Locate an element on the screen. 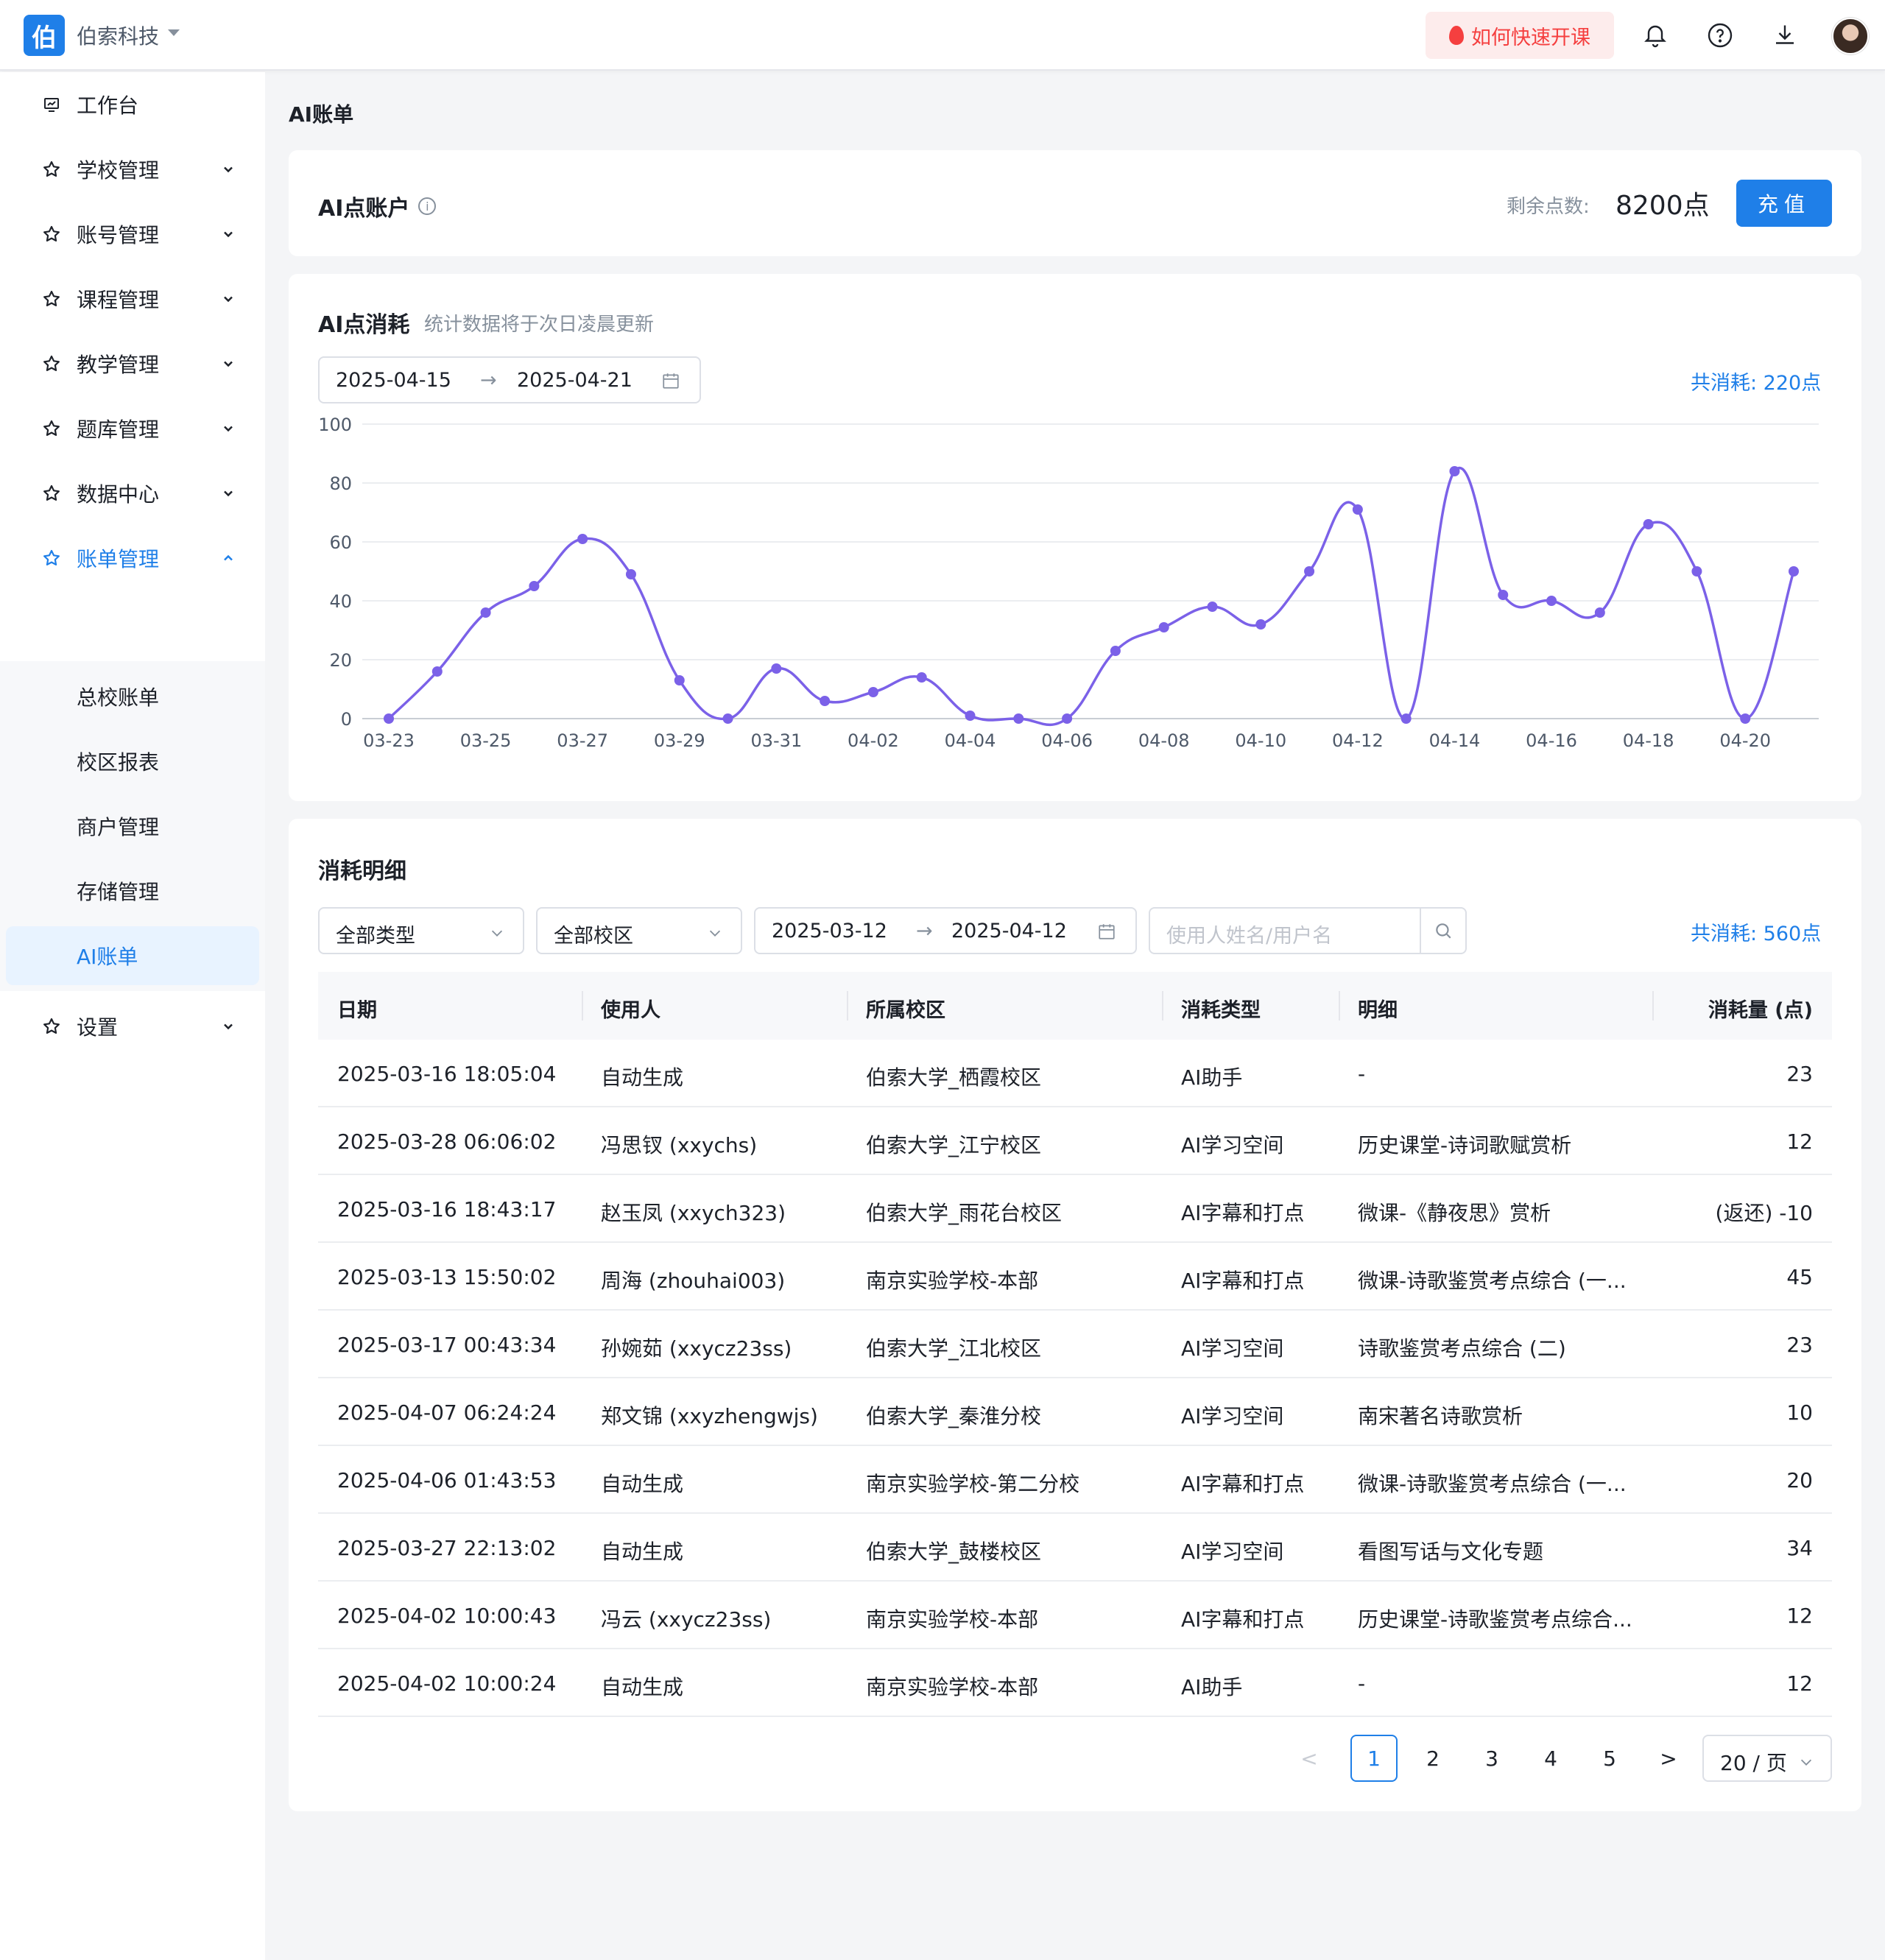 The image size is (1885, 1960). sidebar-item-billing: 账单管理 is located at coordinates (132, 558).